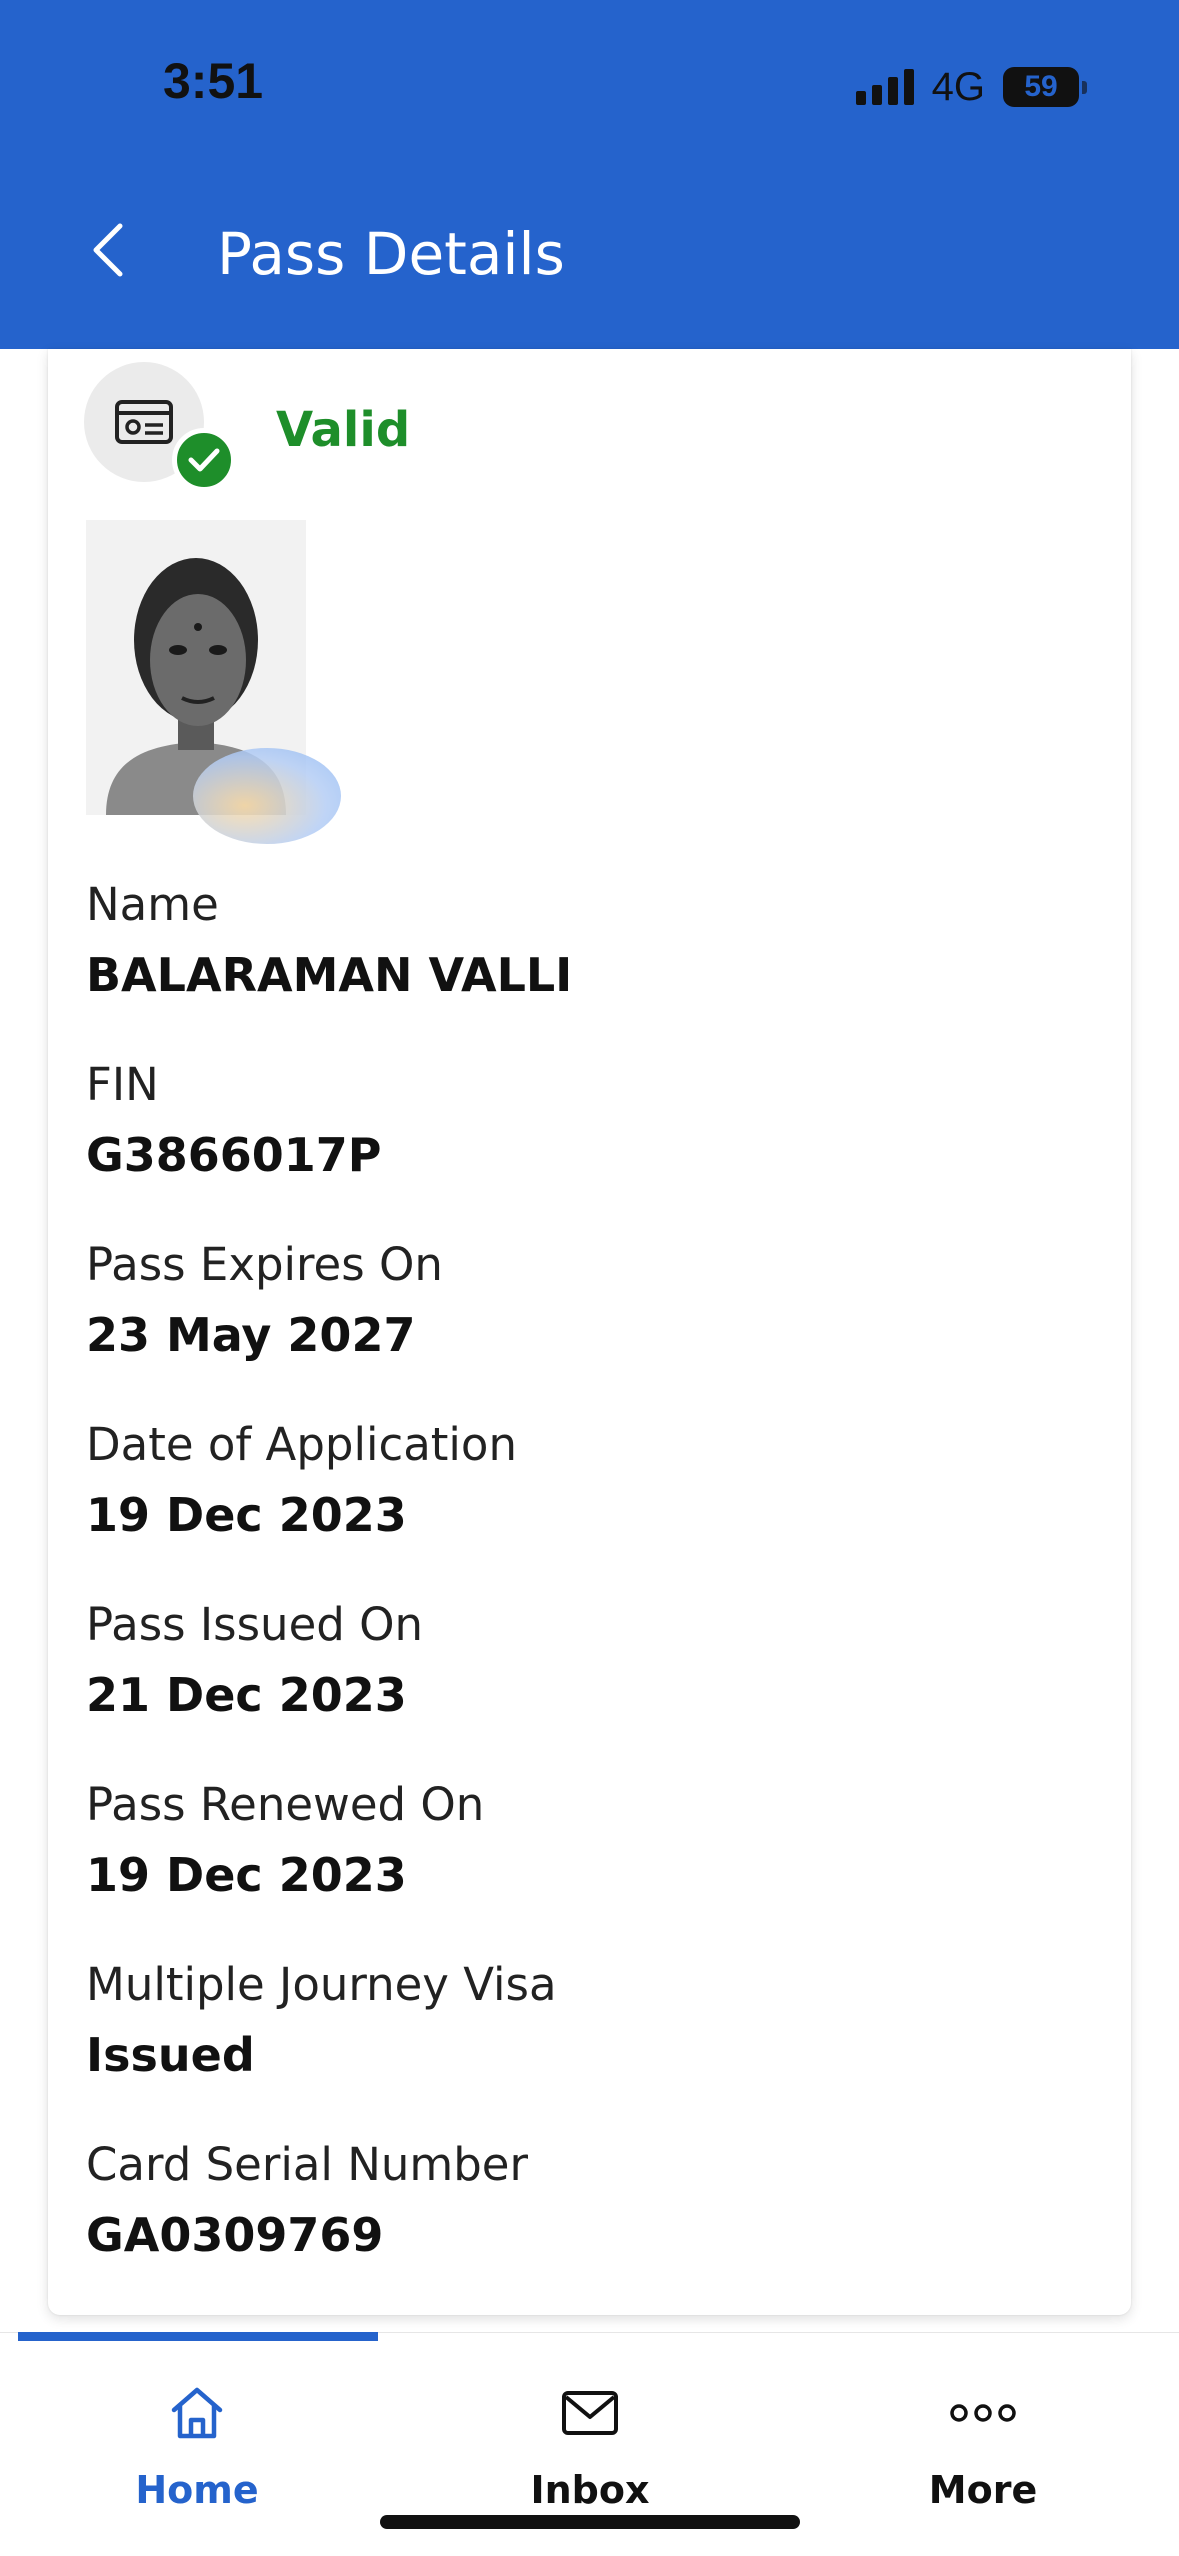  What do you see at coordinates (234, 1155) in the screenshot?
I see `field-value-fin: G3866017P` at bounding box center [234, 1155].